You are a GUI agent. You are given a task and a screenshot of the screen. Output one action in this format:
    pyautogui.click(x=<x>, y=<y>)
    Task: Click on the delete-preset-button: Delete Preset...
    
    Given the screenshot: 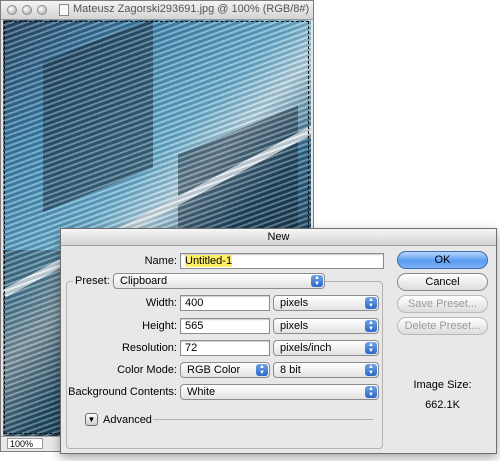 What is the action you would take?
    pyautogui.click(x=442, y=326)
    